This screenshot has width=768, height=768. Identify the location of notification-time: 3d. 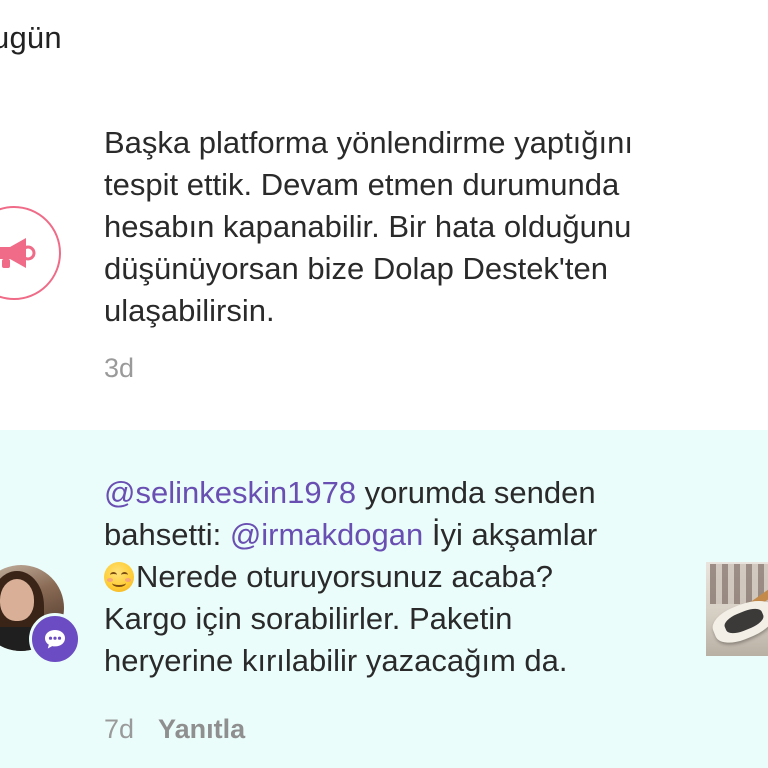
(119, 368).